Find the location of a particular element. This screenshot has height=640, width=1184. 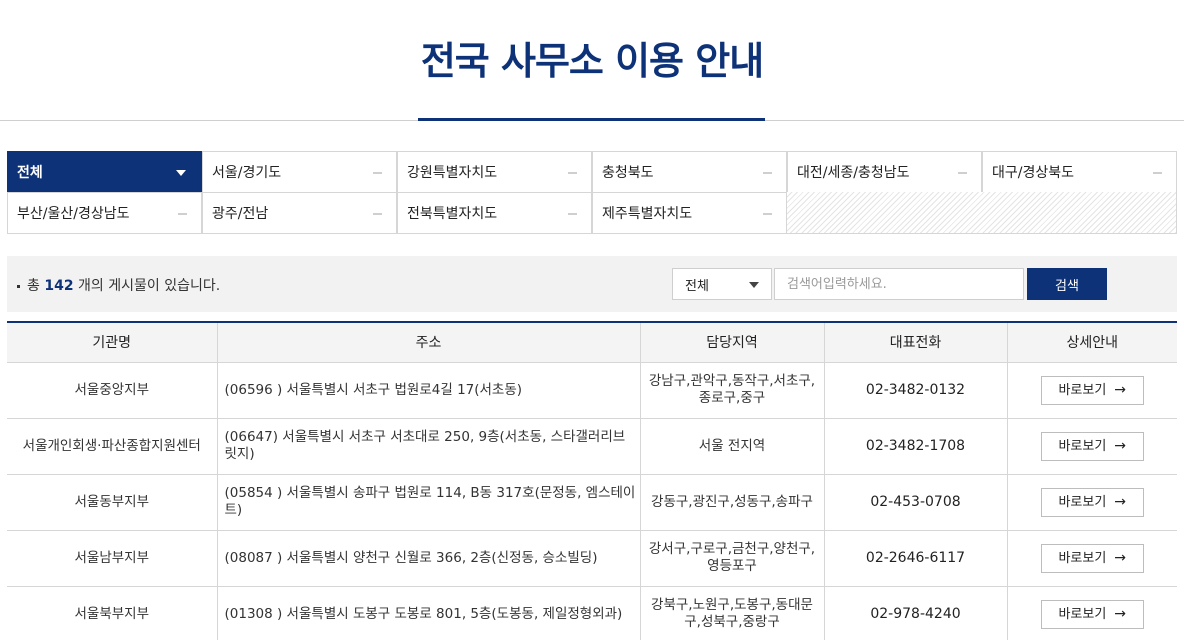

tab-label: 부산/울산/경상남도 is located at coordinates (73, 214).